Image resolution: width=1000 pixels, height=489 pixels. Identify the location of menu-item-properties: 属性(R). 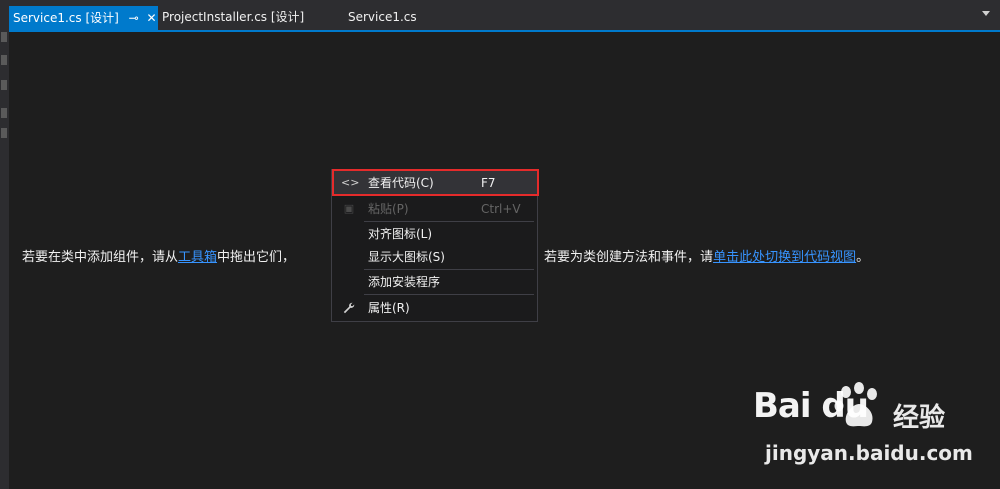
(434, 308).